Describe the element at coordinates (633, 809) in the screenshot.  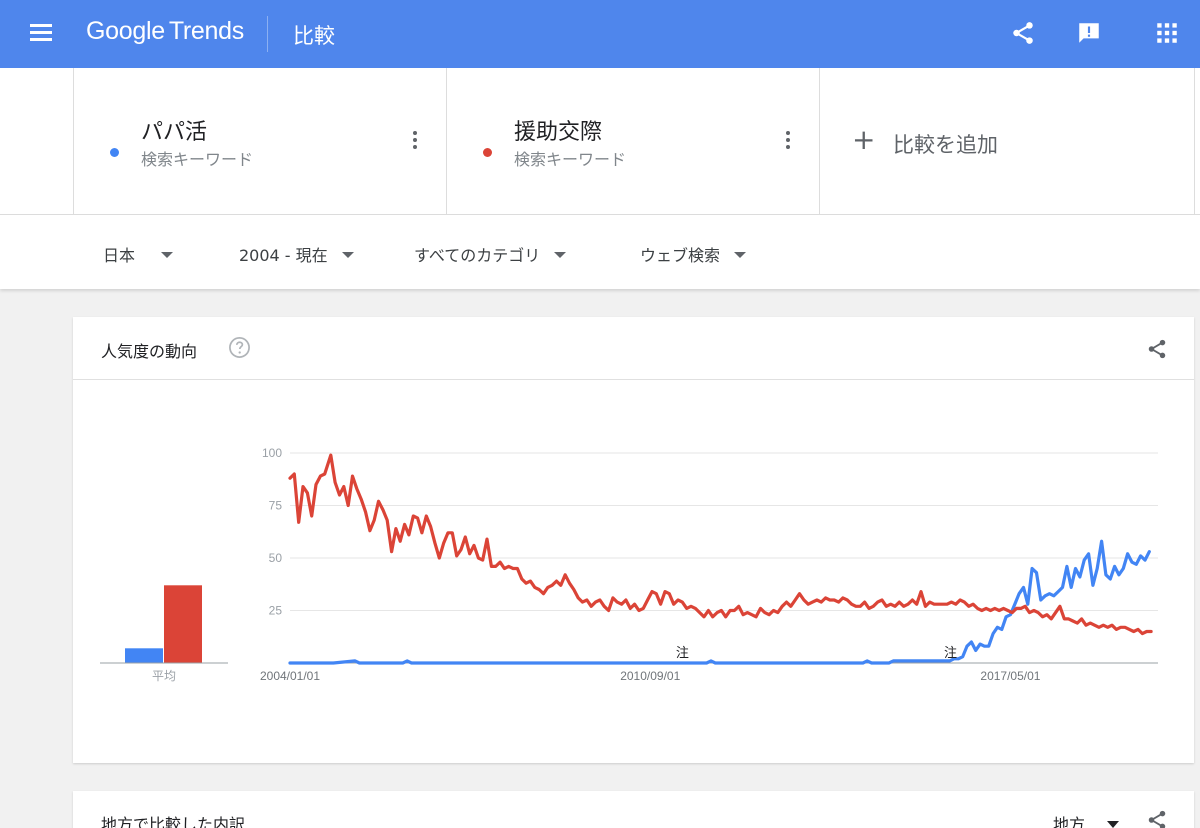
I see `region-breakdown-card: 地方で比較した内訳 地方` at that location.